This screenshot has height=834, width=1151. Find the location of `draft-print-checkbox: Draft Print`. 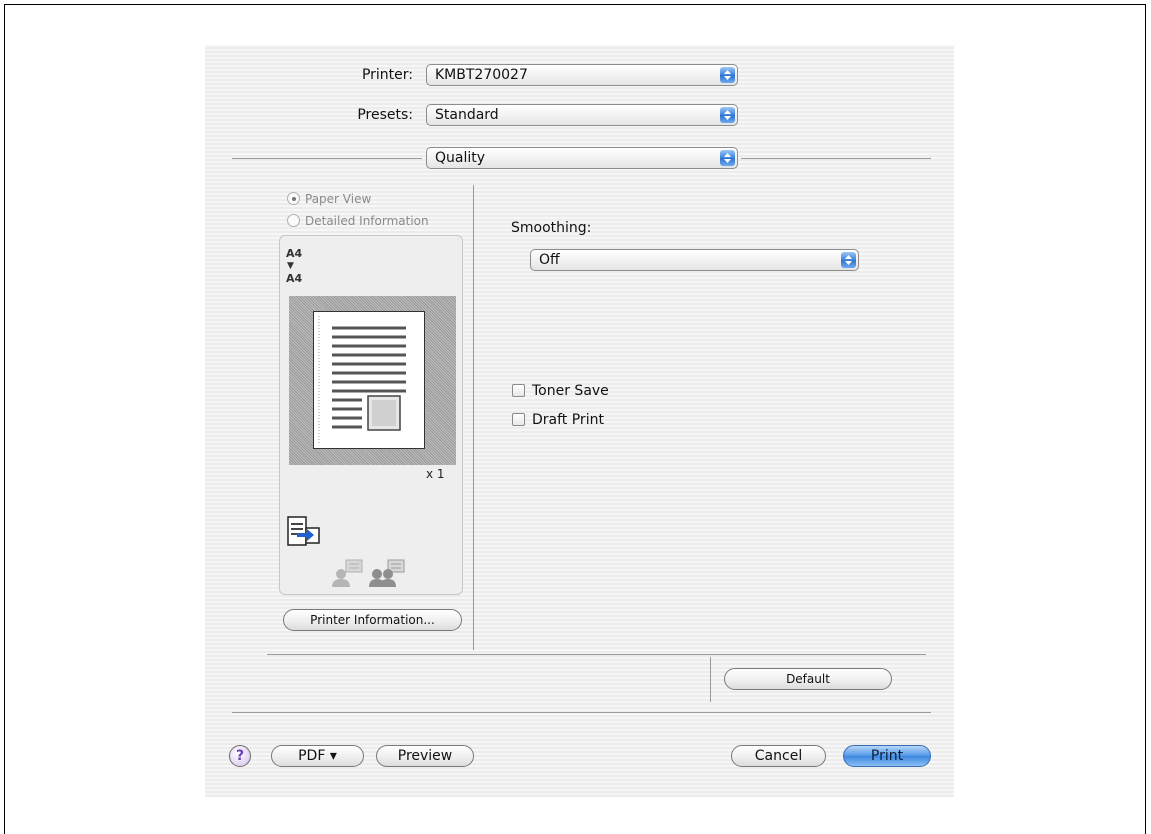

draft-print-checkbox: Draft Print is located at coordinates (558, 420).